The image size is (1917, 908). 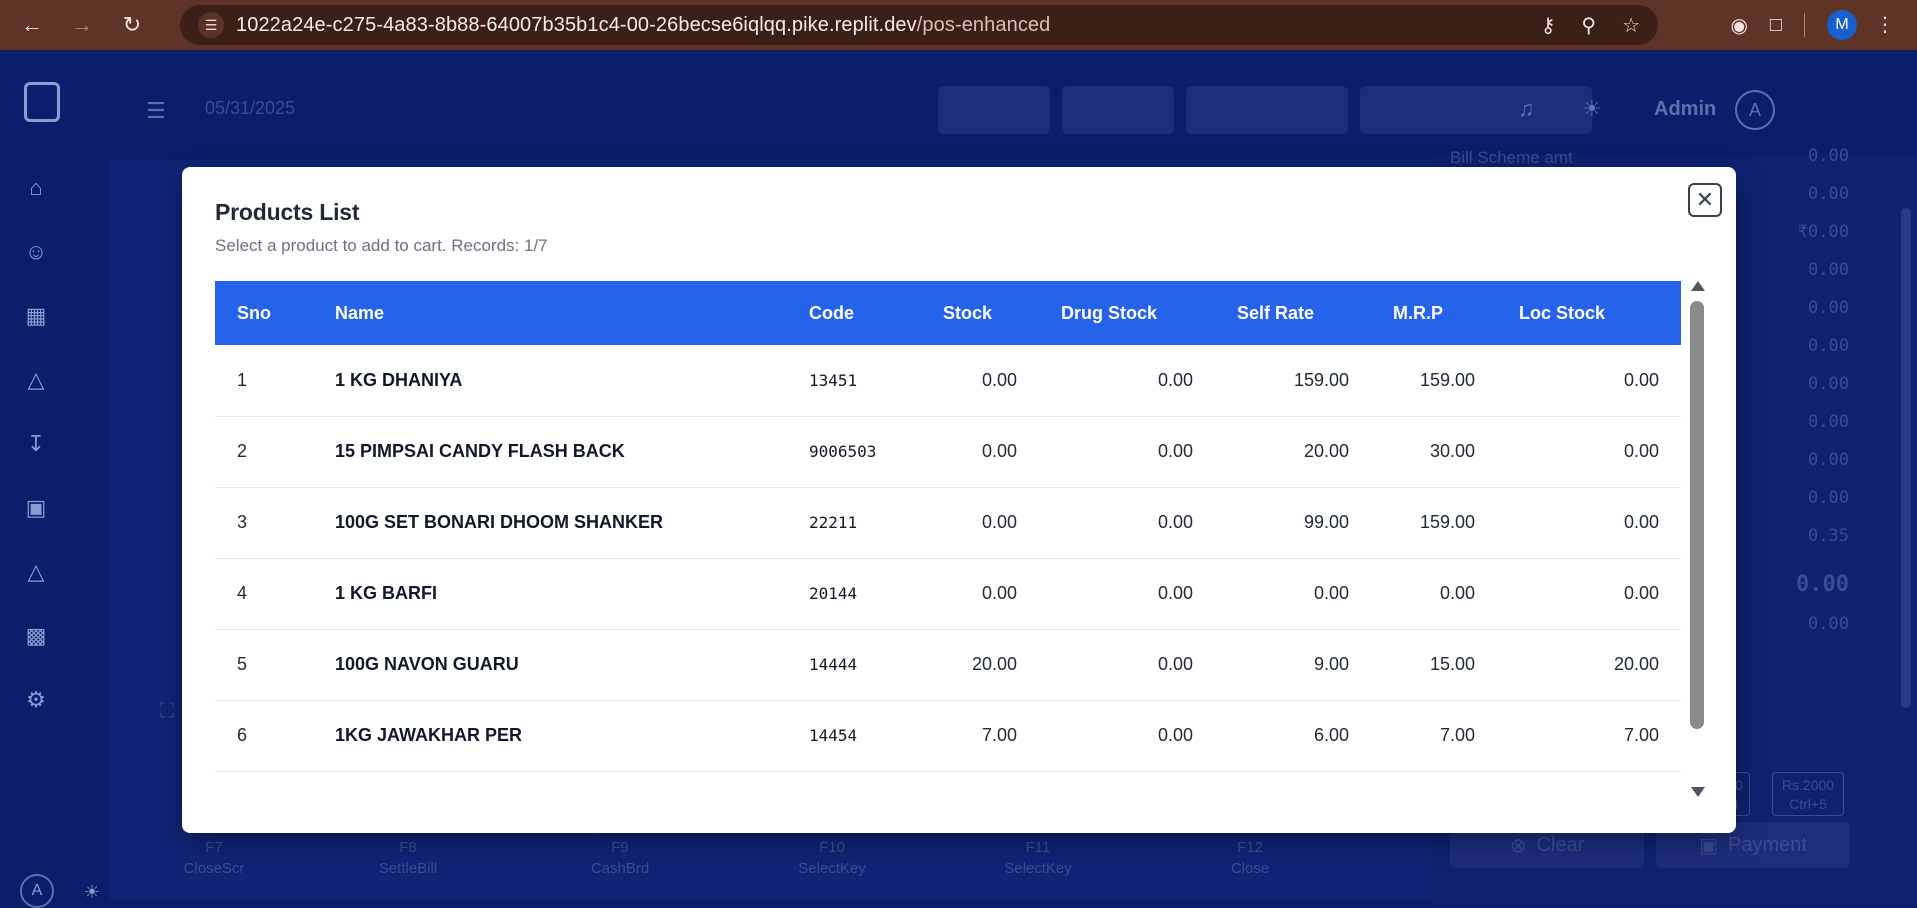 What do you see at coordinates (1326, 451) in the screenshot?
I see `cell-self-rate: 20.00` at bounding box center [1326, 451].